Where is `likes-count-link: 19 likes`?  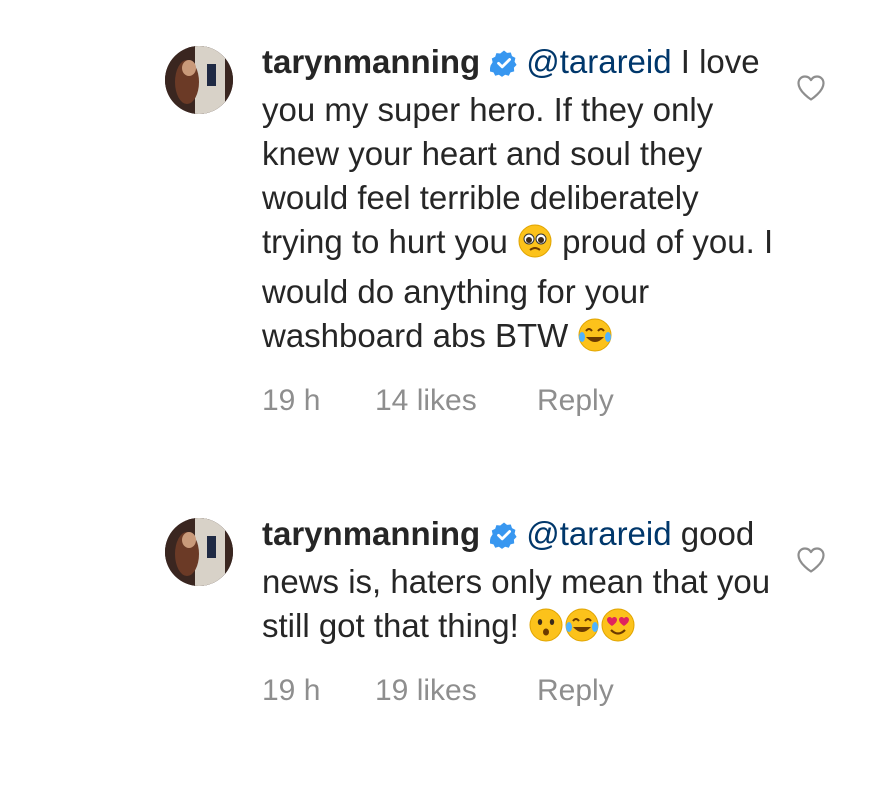 likes-count-link: 19 likes is located at coordinates (456, 691).